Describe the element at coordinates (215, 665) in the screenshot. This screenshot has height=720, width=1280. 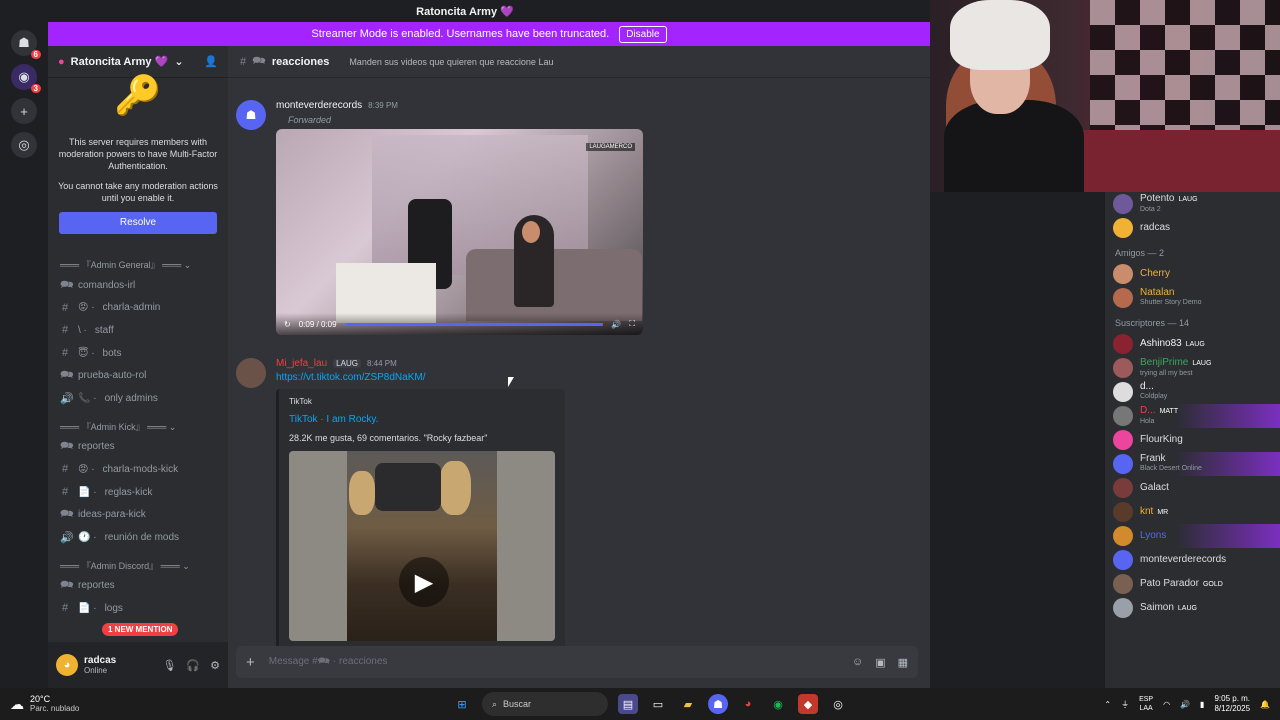
I see `gear-icon: ⚙` at that location.